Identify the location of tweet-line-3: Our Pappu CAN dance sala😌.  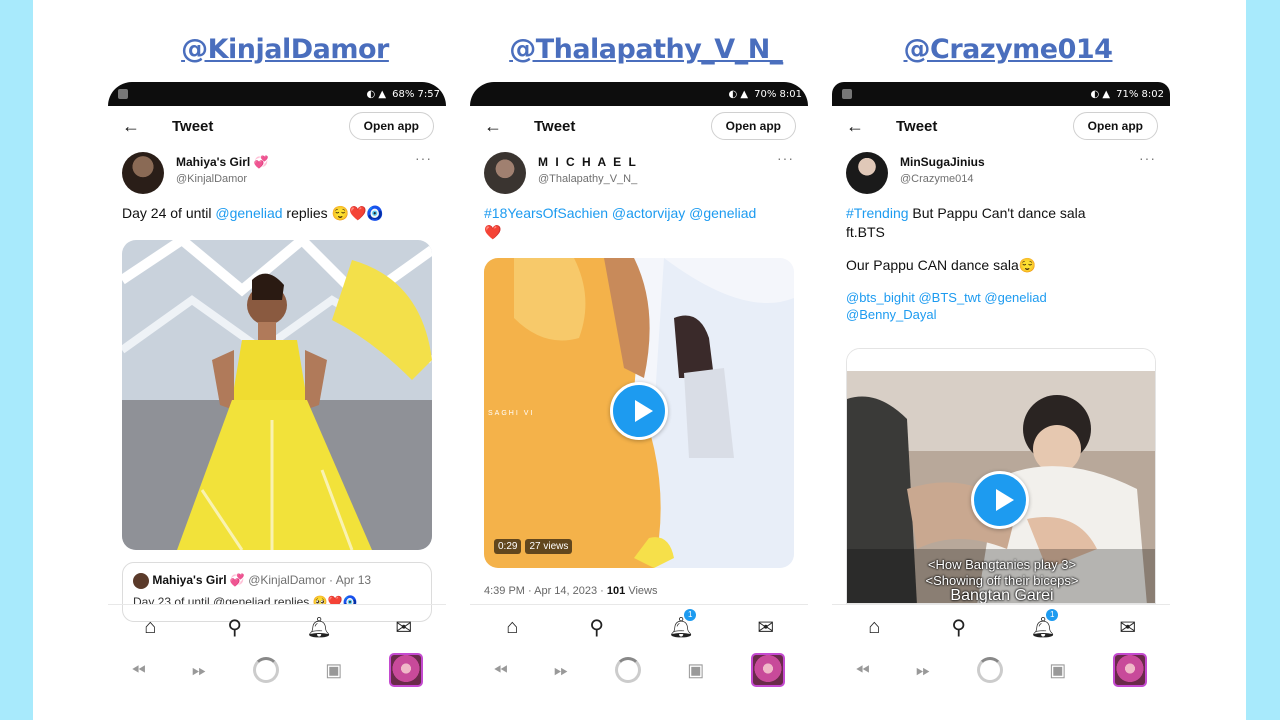
(941, 265).